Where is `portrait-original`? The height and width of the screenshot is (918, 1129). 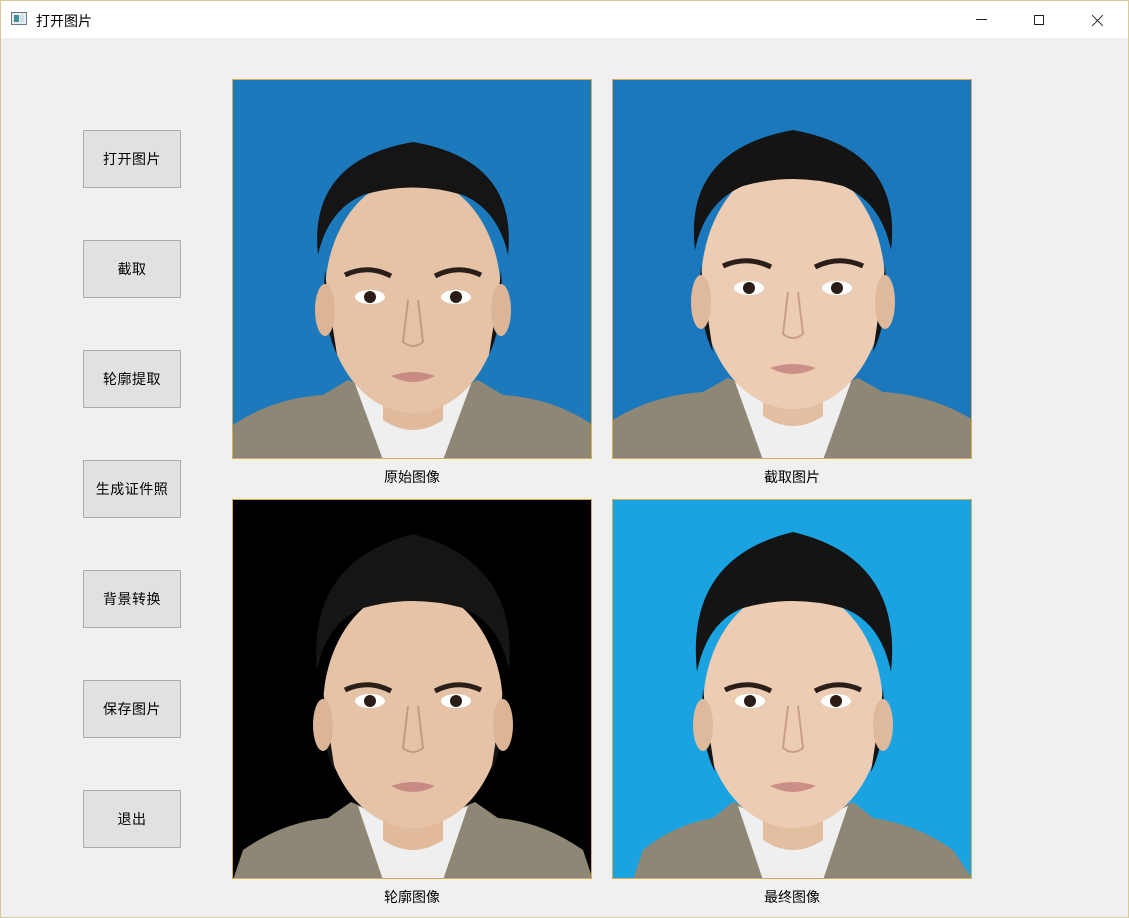
portrait-original is located at coordinates (412, 269).